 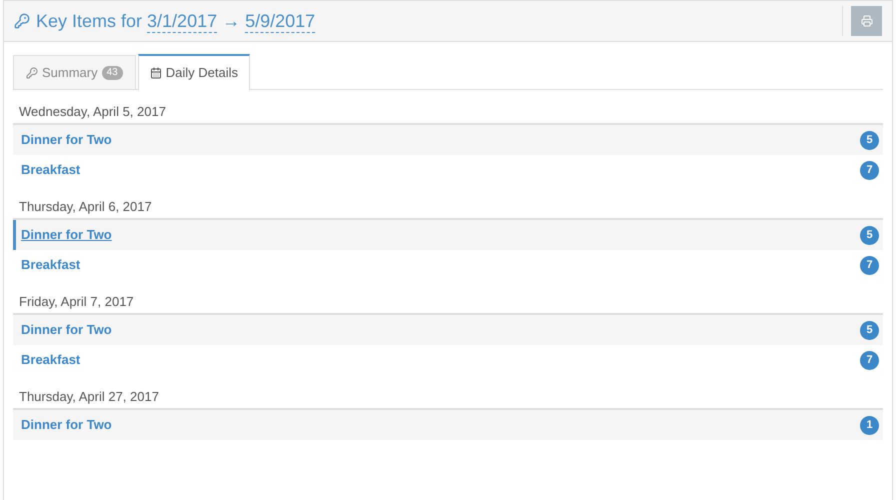 I want to click on end-date-link: 5/9/2017, so click(x=280, y=21).